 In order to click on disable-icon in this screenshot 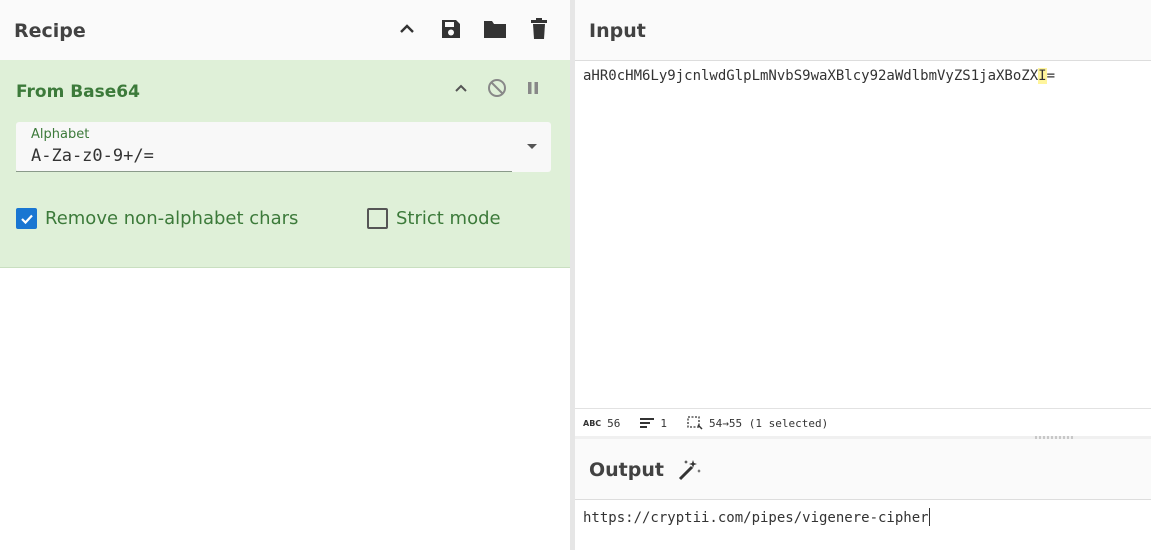, I will do `click(497, 88)`.